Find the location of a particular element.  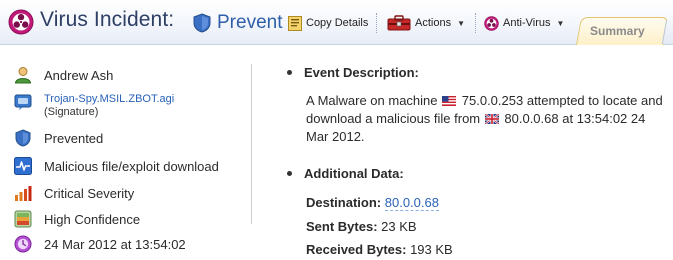

copy-details-button: Copy Details is located at coordinates (328, 23).